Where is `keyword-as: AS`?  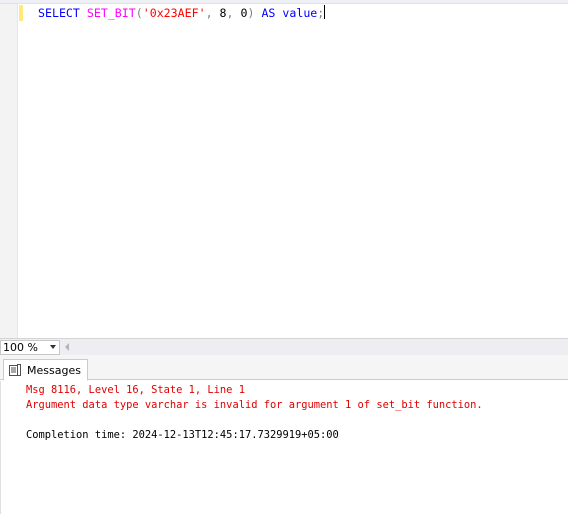 keyword-as: AS is located at coordinates (268, 13).